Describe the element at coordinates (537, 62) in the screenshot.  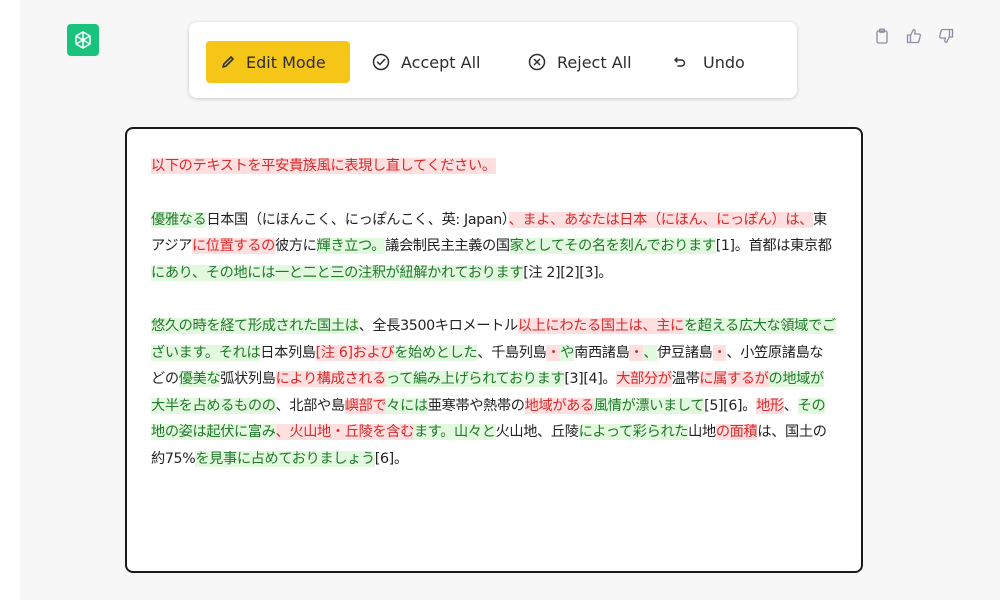
I see `x-circle-icon` at that location.